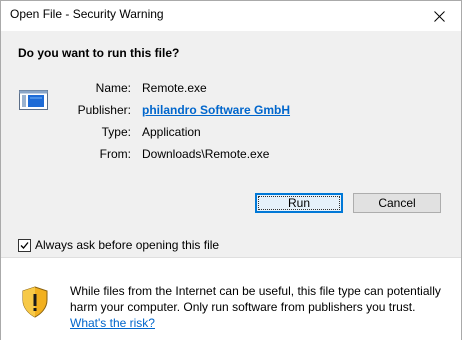 The image size is (462, 340). I want to click on whats-the-risk-link: What's the risk?, so click(112, 323).